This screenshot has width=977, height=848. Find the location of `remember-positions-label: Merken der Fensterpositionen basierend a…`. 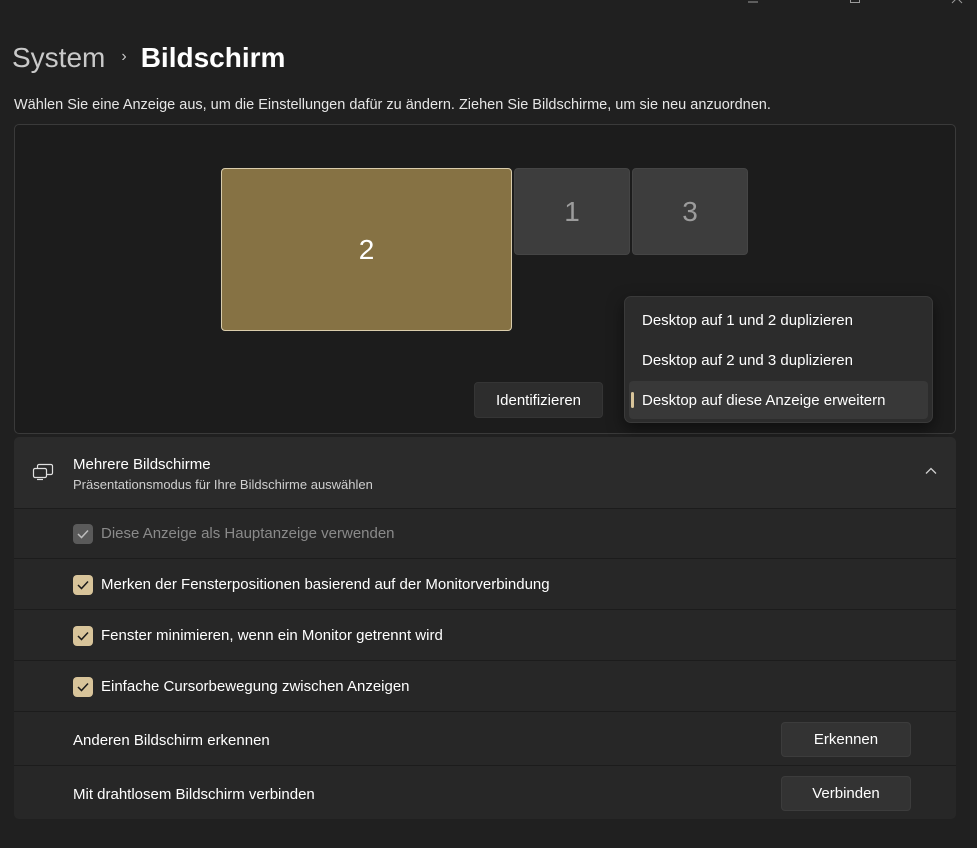

remember-positions-label: Merken der Fensterpositionen basierend a… is located at coordinates (325, 584).